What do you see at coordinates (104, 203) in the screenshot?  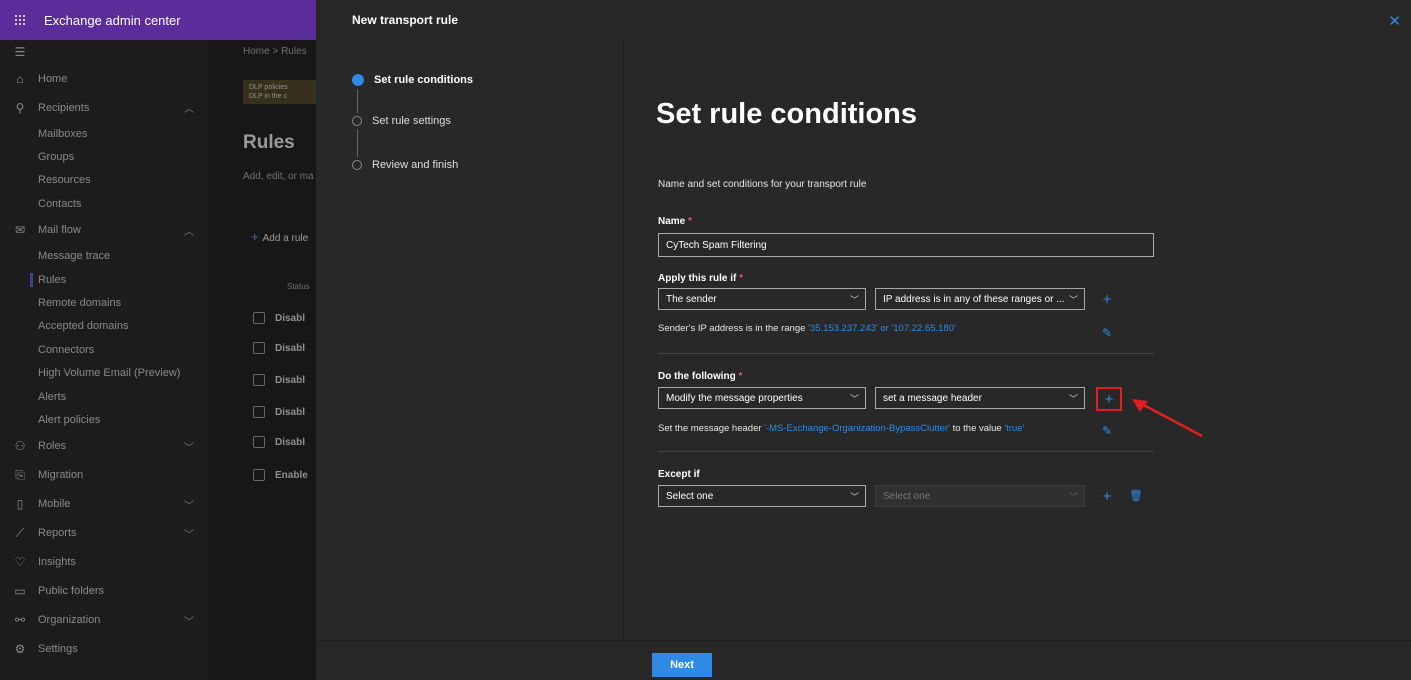 I see `nav-item-contacts: Contacts` at bounding box center [104, 203].